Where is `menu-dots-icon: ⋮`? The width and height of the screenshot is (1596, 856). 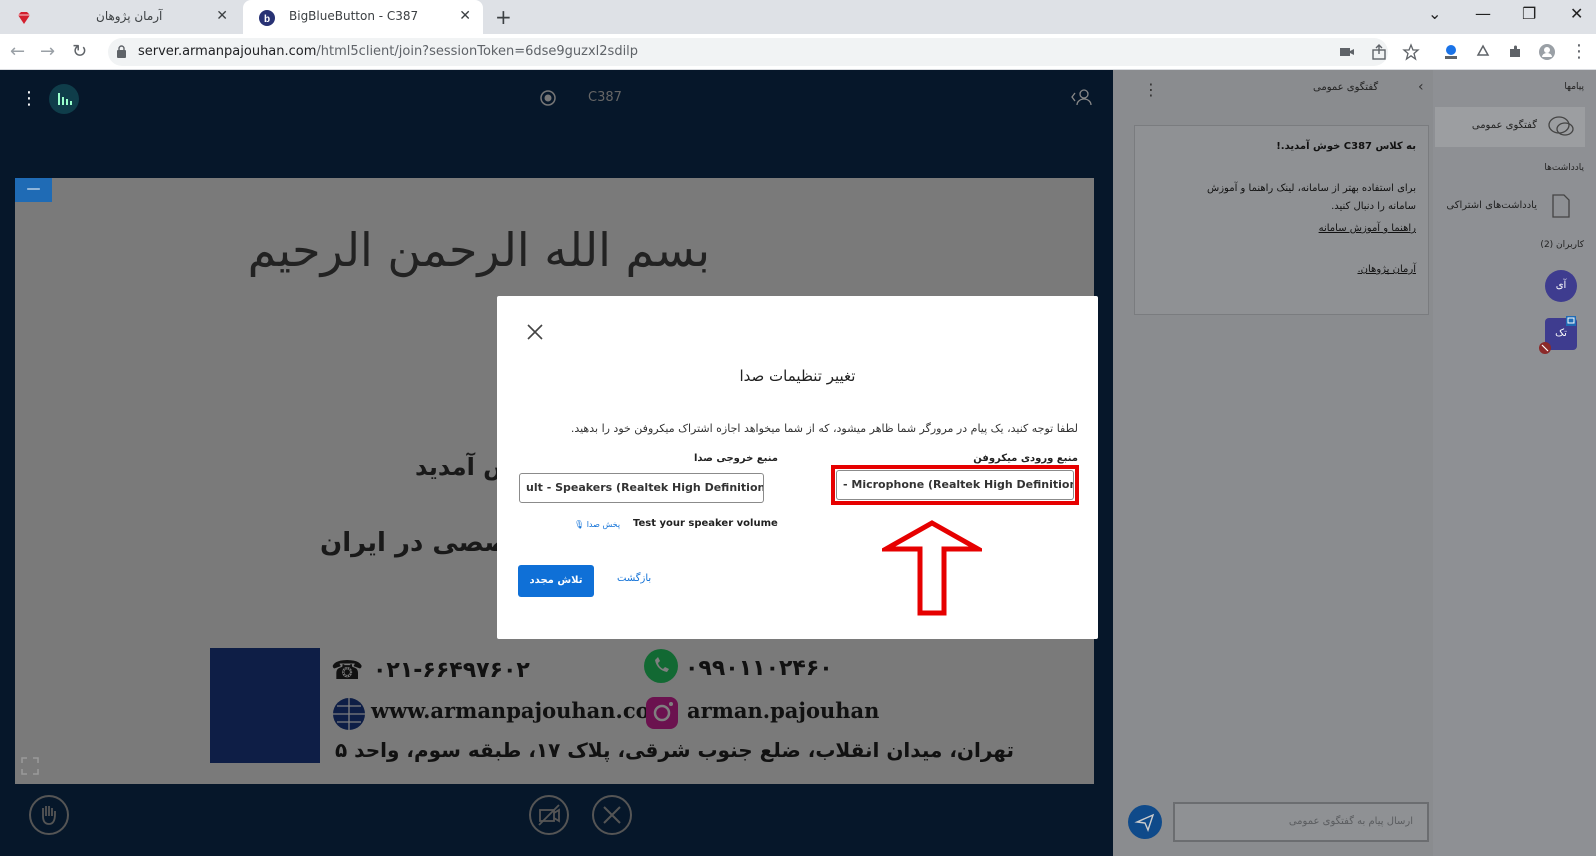 menu-dots-icon: ⋮ is located at coordinates (1579, 51).